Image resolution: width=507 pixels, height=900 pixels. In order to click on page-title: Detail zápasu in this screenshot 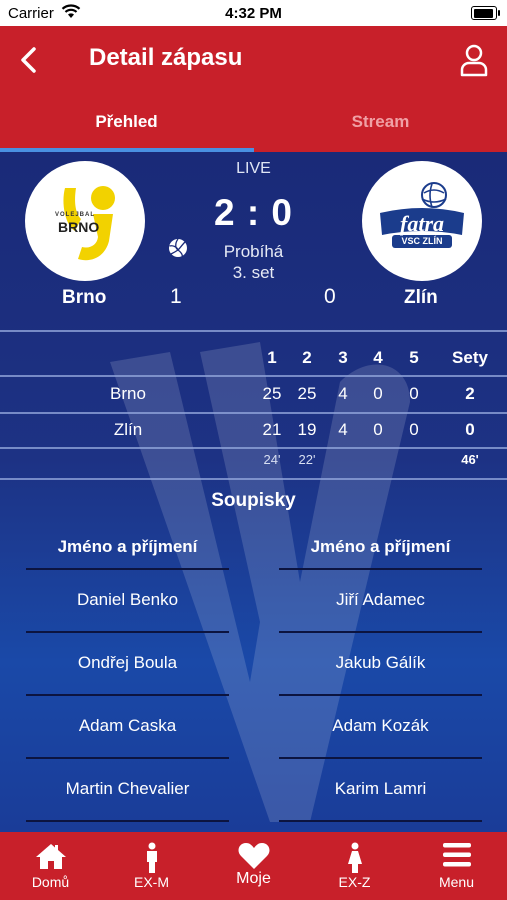, I will do `click(166, 57)`.